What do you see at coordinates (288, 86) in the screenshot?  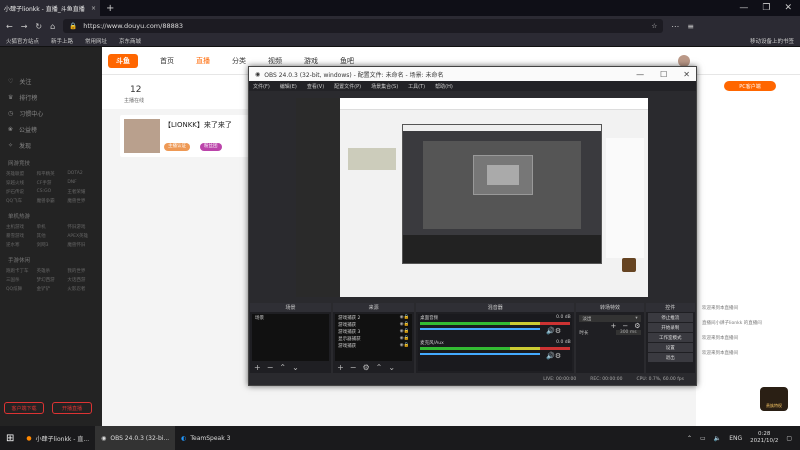 I see `menu-edit: 编辑(E)` at bounding box center [288, 86].